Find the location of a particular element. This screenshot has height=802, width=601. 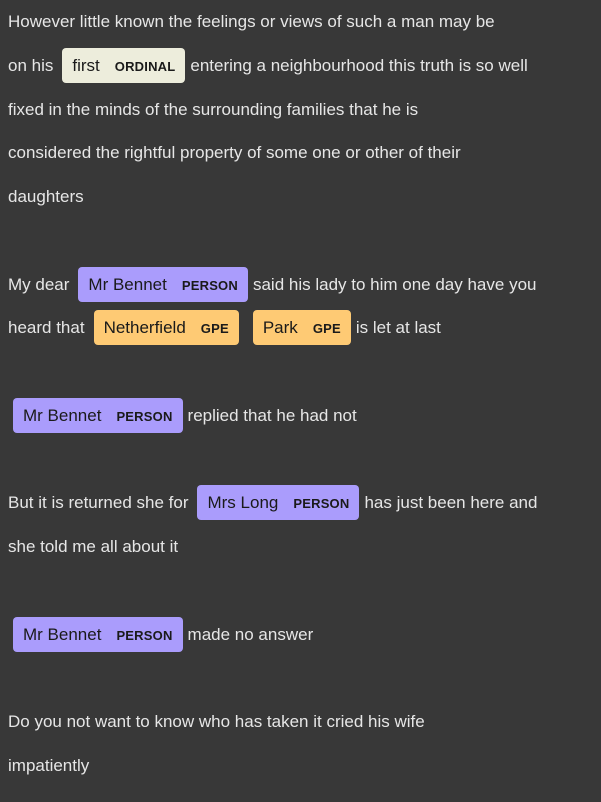

text-line: Mr Bennet PERSON made no answer is located at coordinates (161, 634).